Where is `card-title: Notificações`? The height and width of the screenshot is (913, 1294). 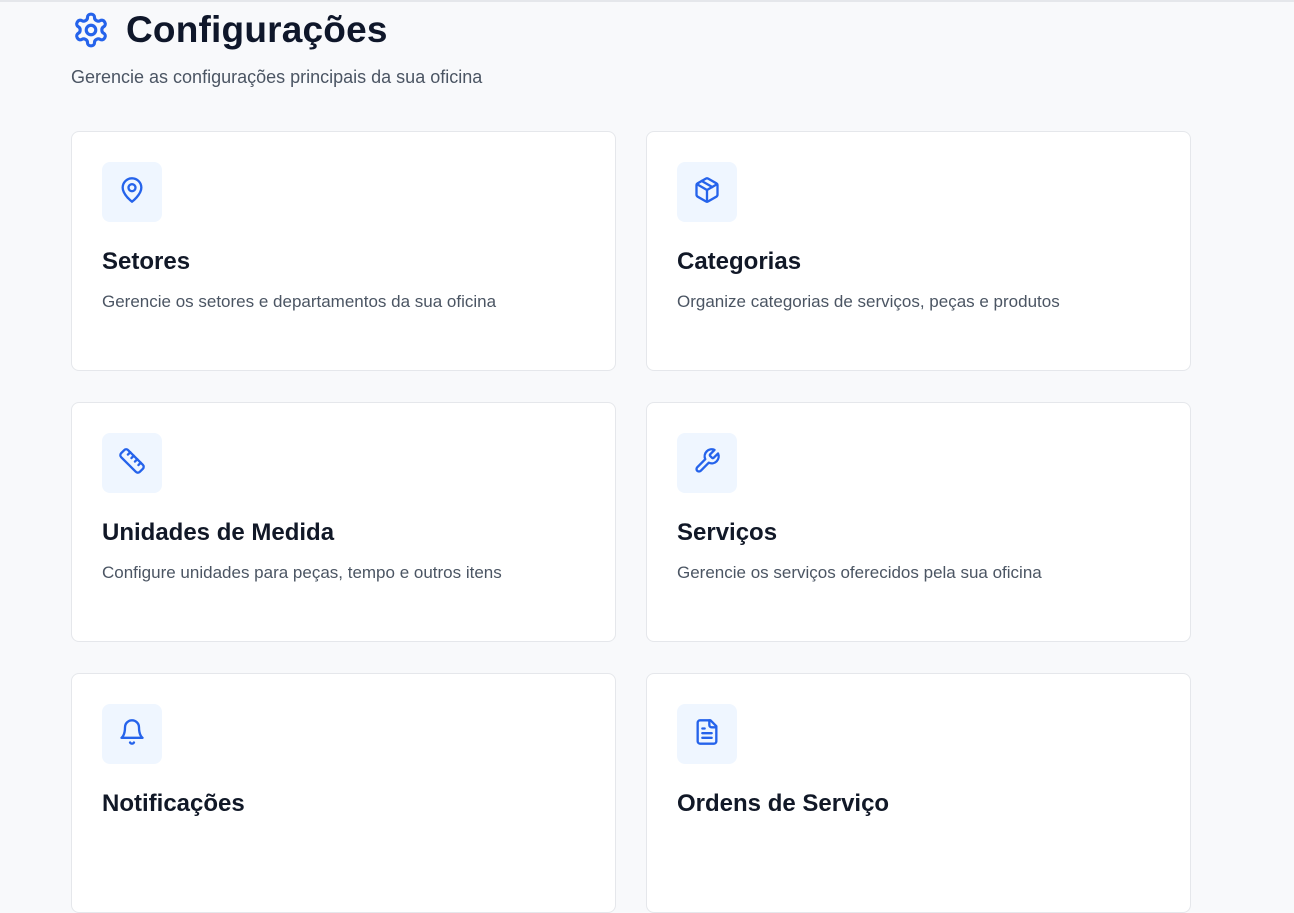 card-title: Notificações is located at coordinates (173, 803).